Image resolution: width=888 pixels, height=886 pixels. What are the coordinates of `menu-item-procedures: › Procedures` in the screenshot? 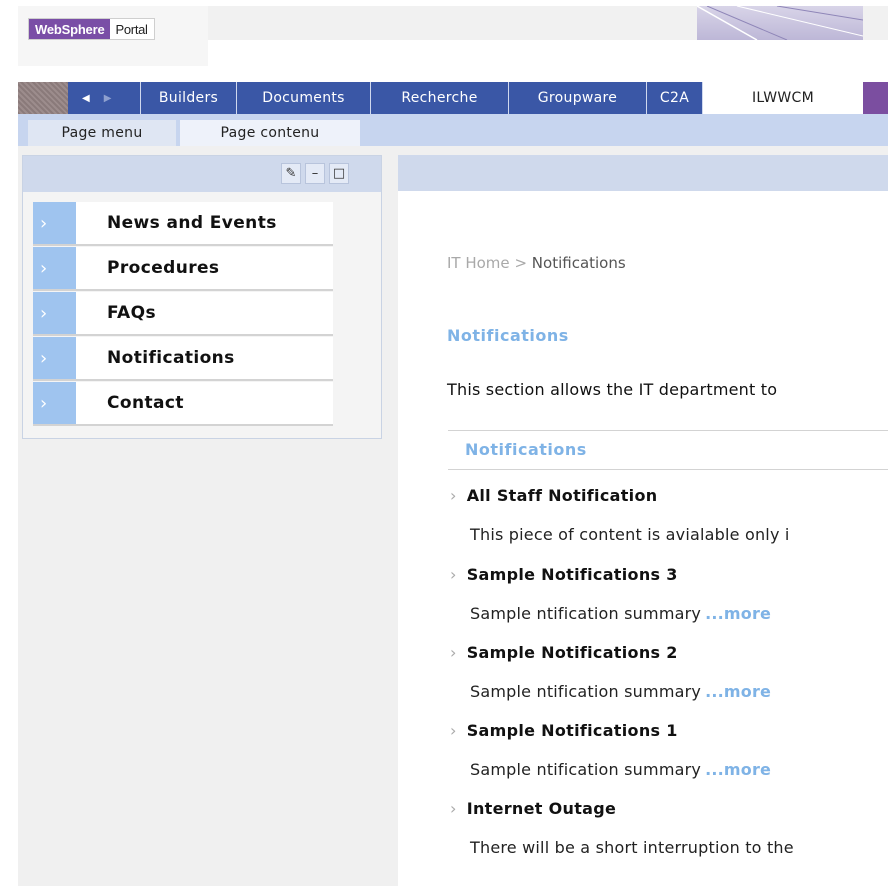 It's located at (183, 269).